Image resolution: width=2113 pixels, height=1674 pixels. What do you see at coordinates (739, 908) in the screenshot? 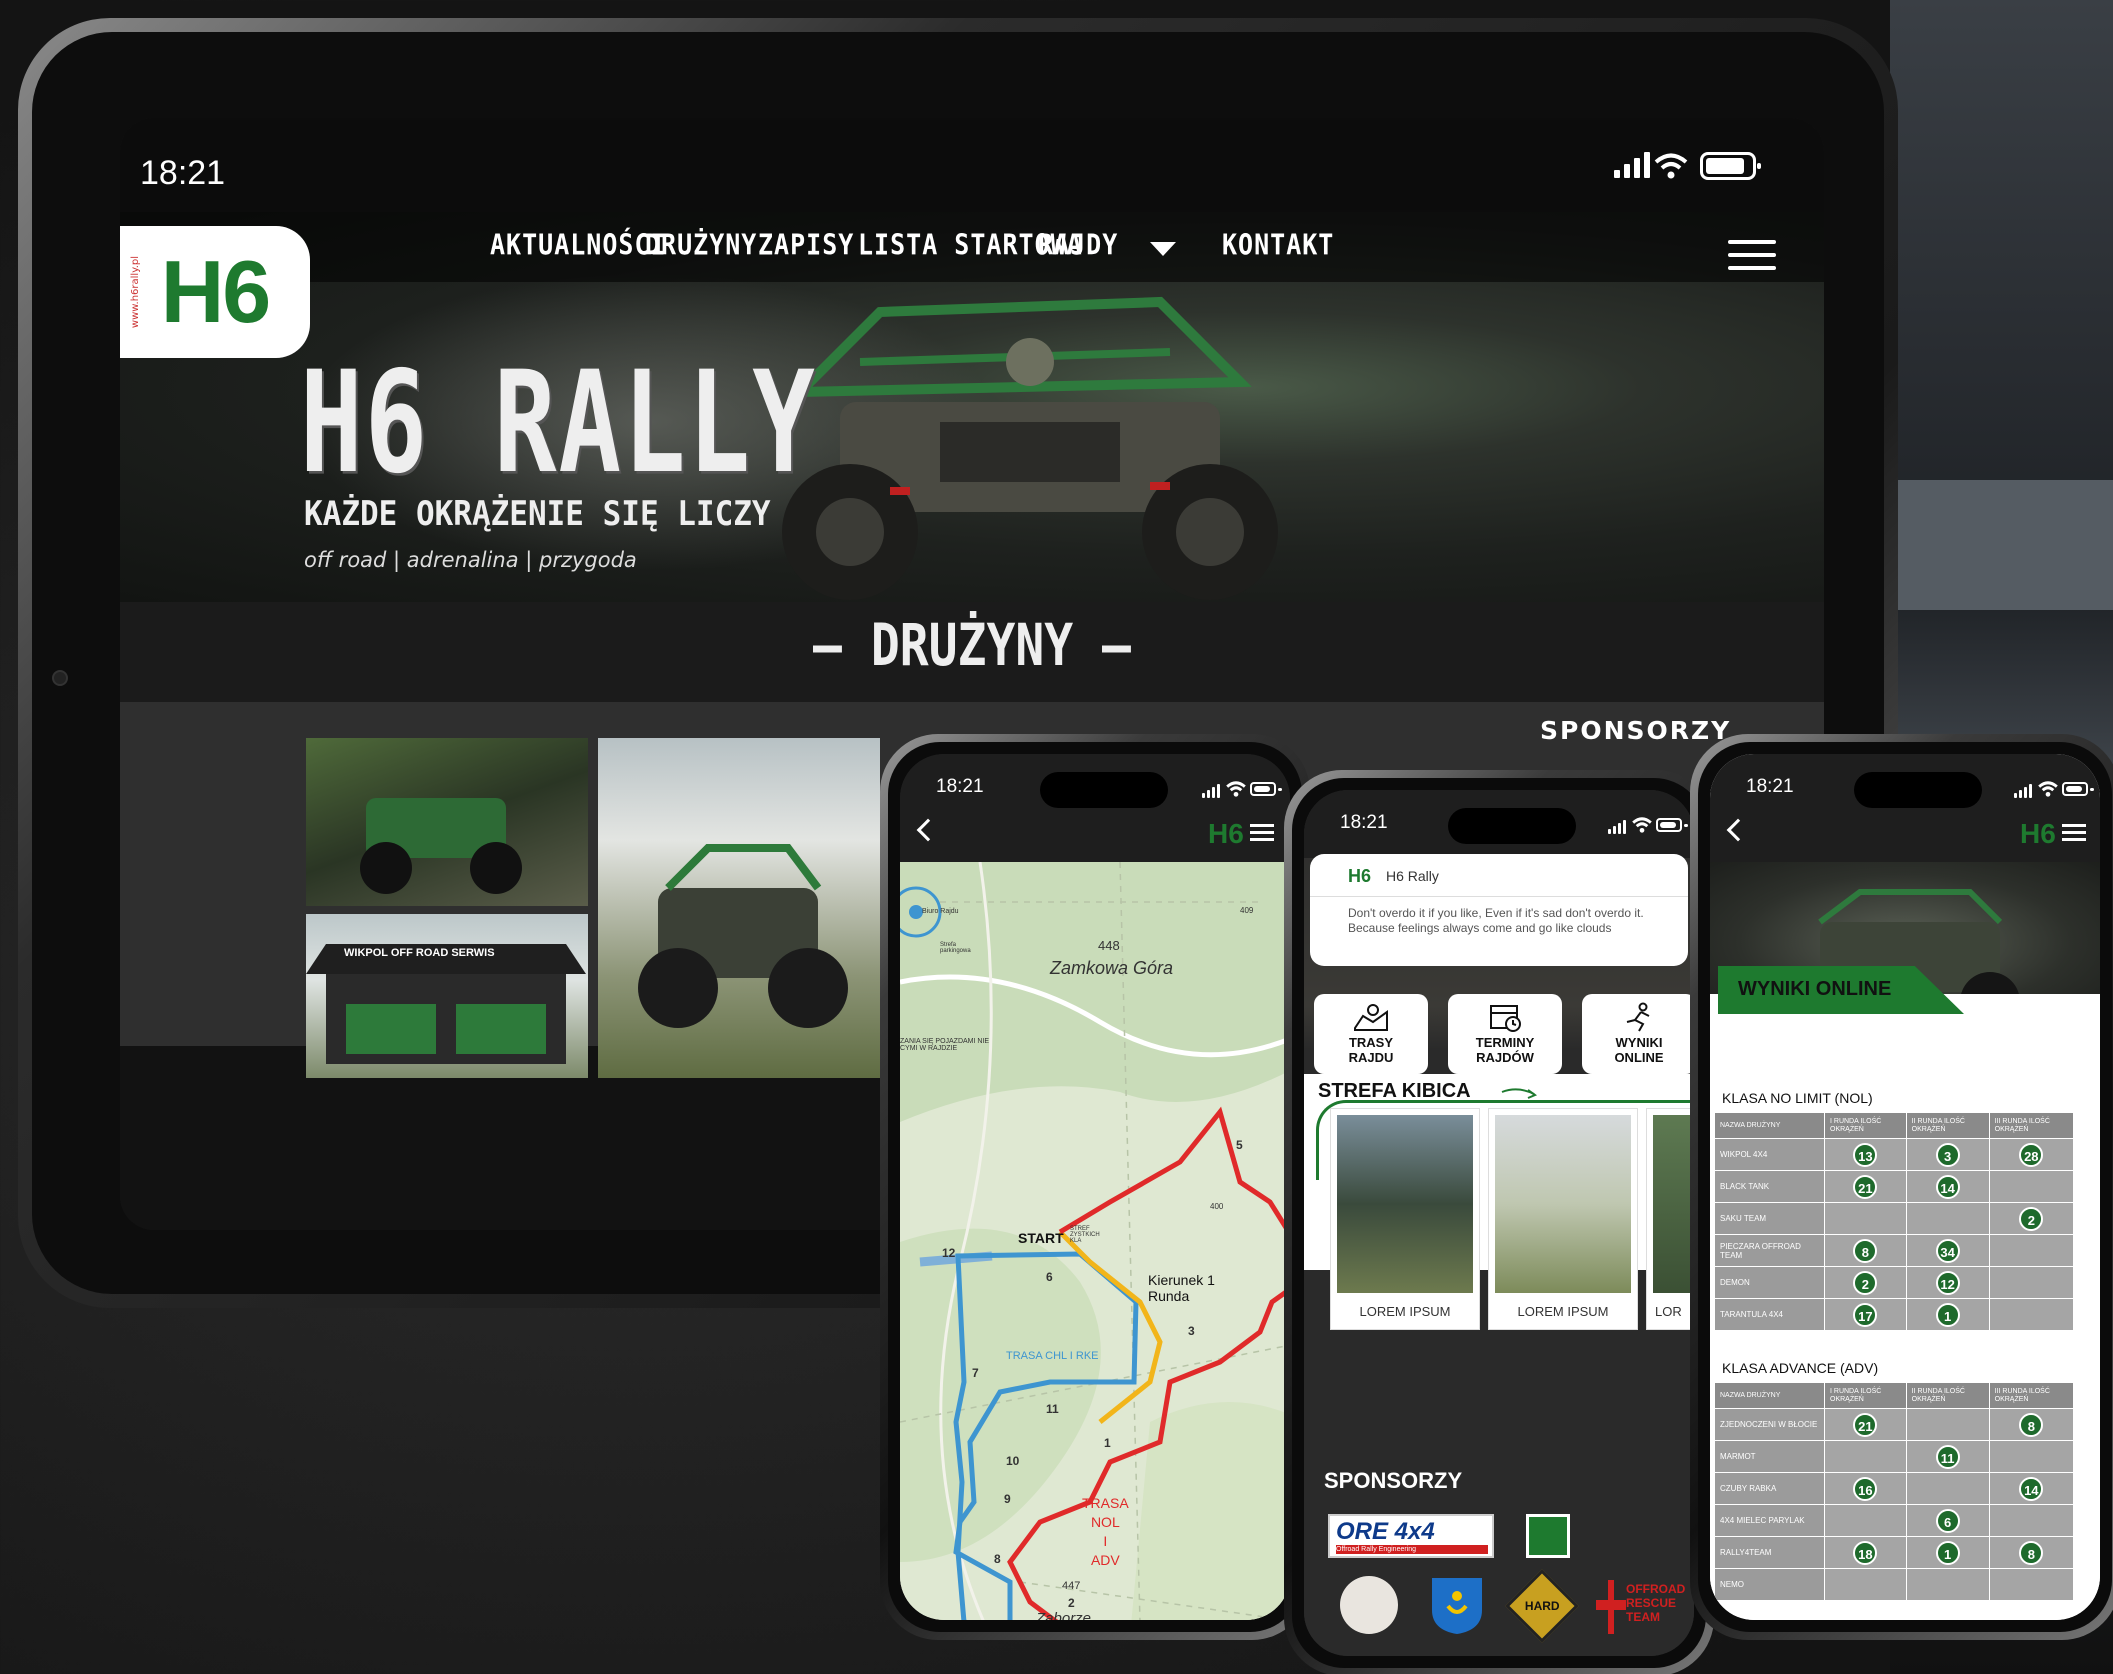
I see `team-photo-buggy-jump` at bounding box center [739, 908].